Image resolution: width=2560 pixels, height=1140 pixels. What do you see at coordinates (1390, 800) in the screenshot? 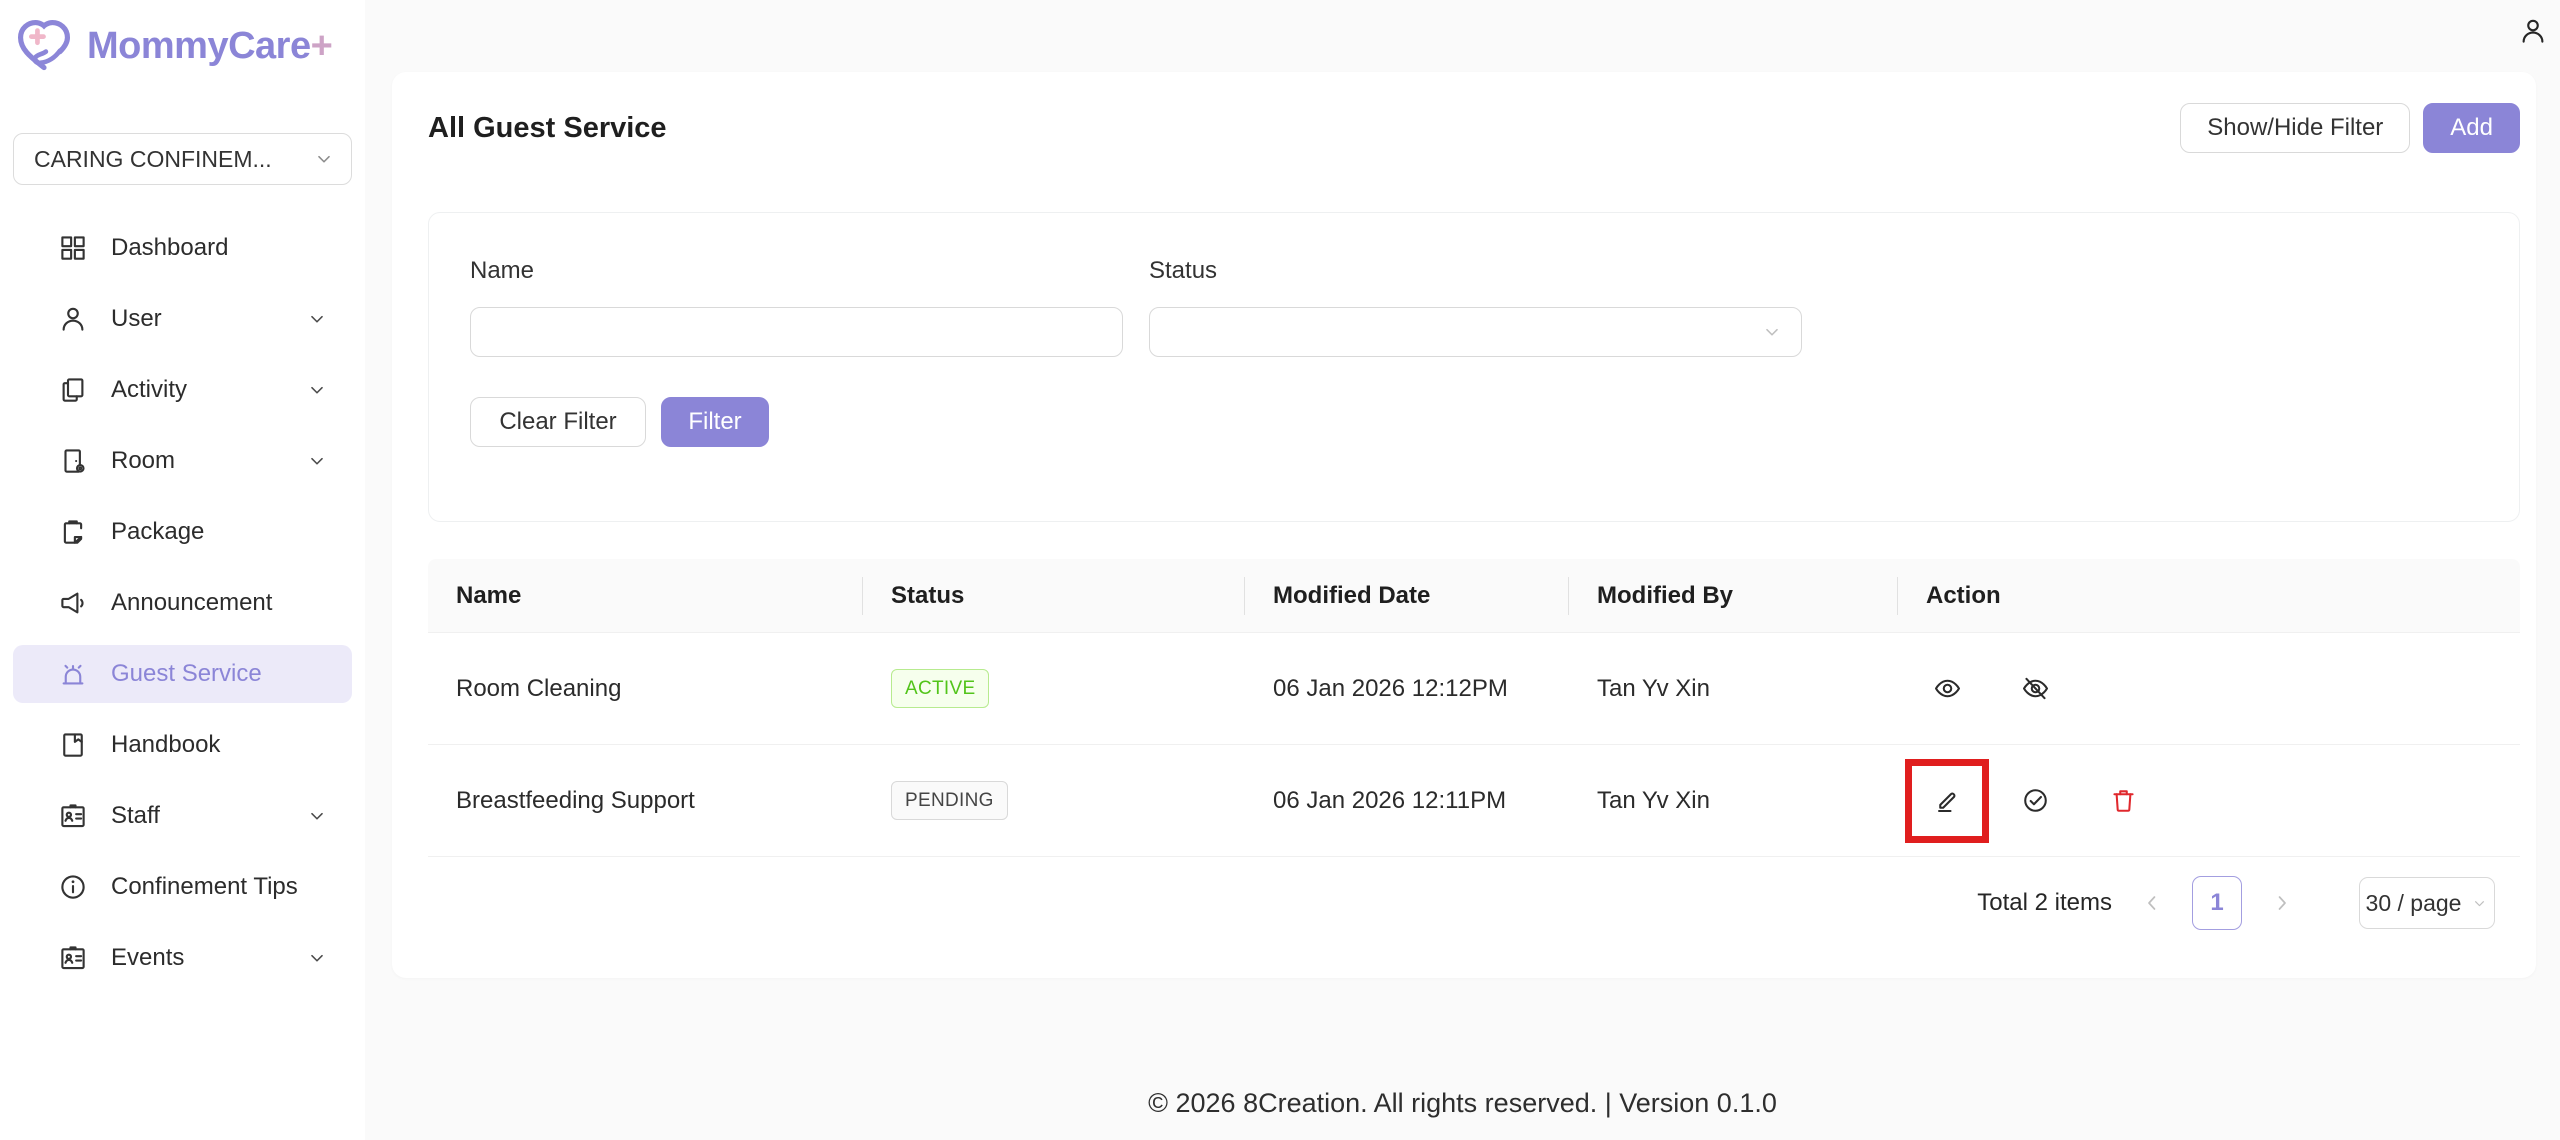
I see `row-modified-date: 06 Jan 2026 12:11PM` at bounding box center [1390, 800].